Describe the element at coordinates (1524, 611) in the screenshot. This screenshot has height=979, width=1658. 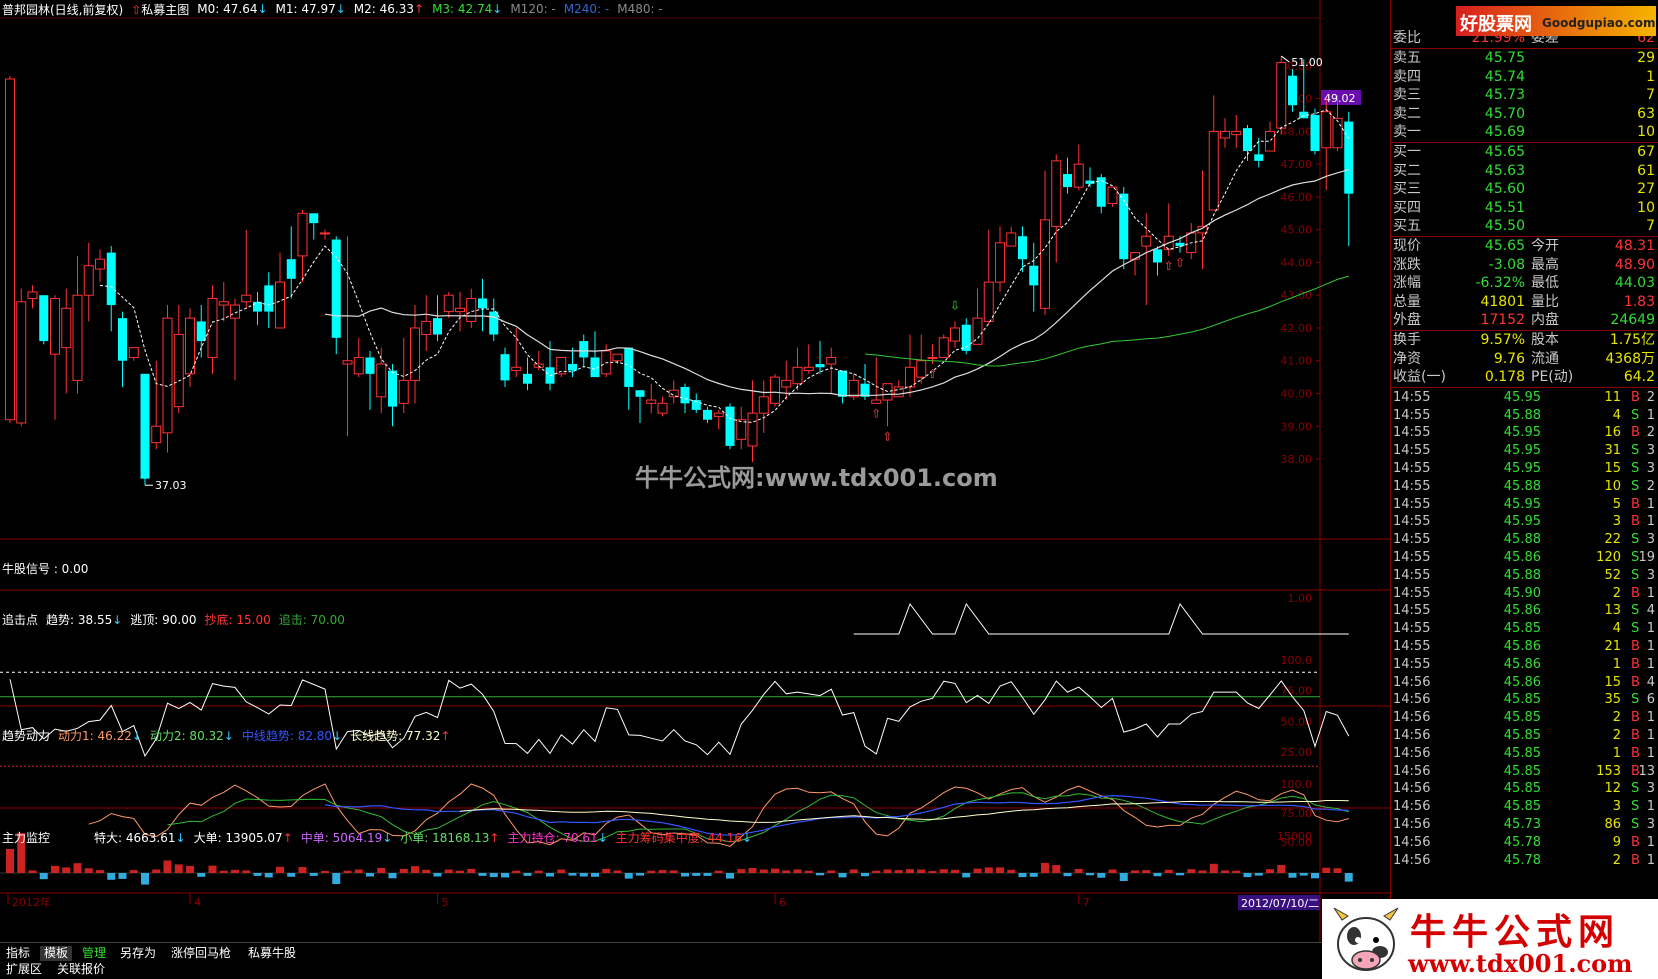
I see `tick-row: 14:55 45.86 13 S 4` at that location.